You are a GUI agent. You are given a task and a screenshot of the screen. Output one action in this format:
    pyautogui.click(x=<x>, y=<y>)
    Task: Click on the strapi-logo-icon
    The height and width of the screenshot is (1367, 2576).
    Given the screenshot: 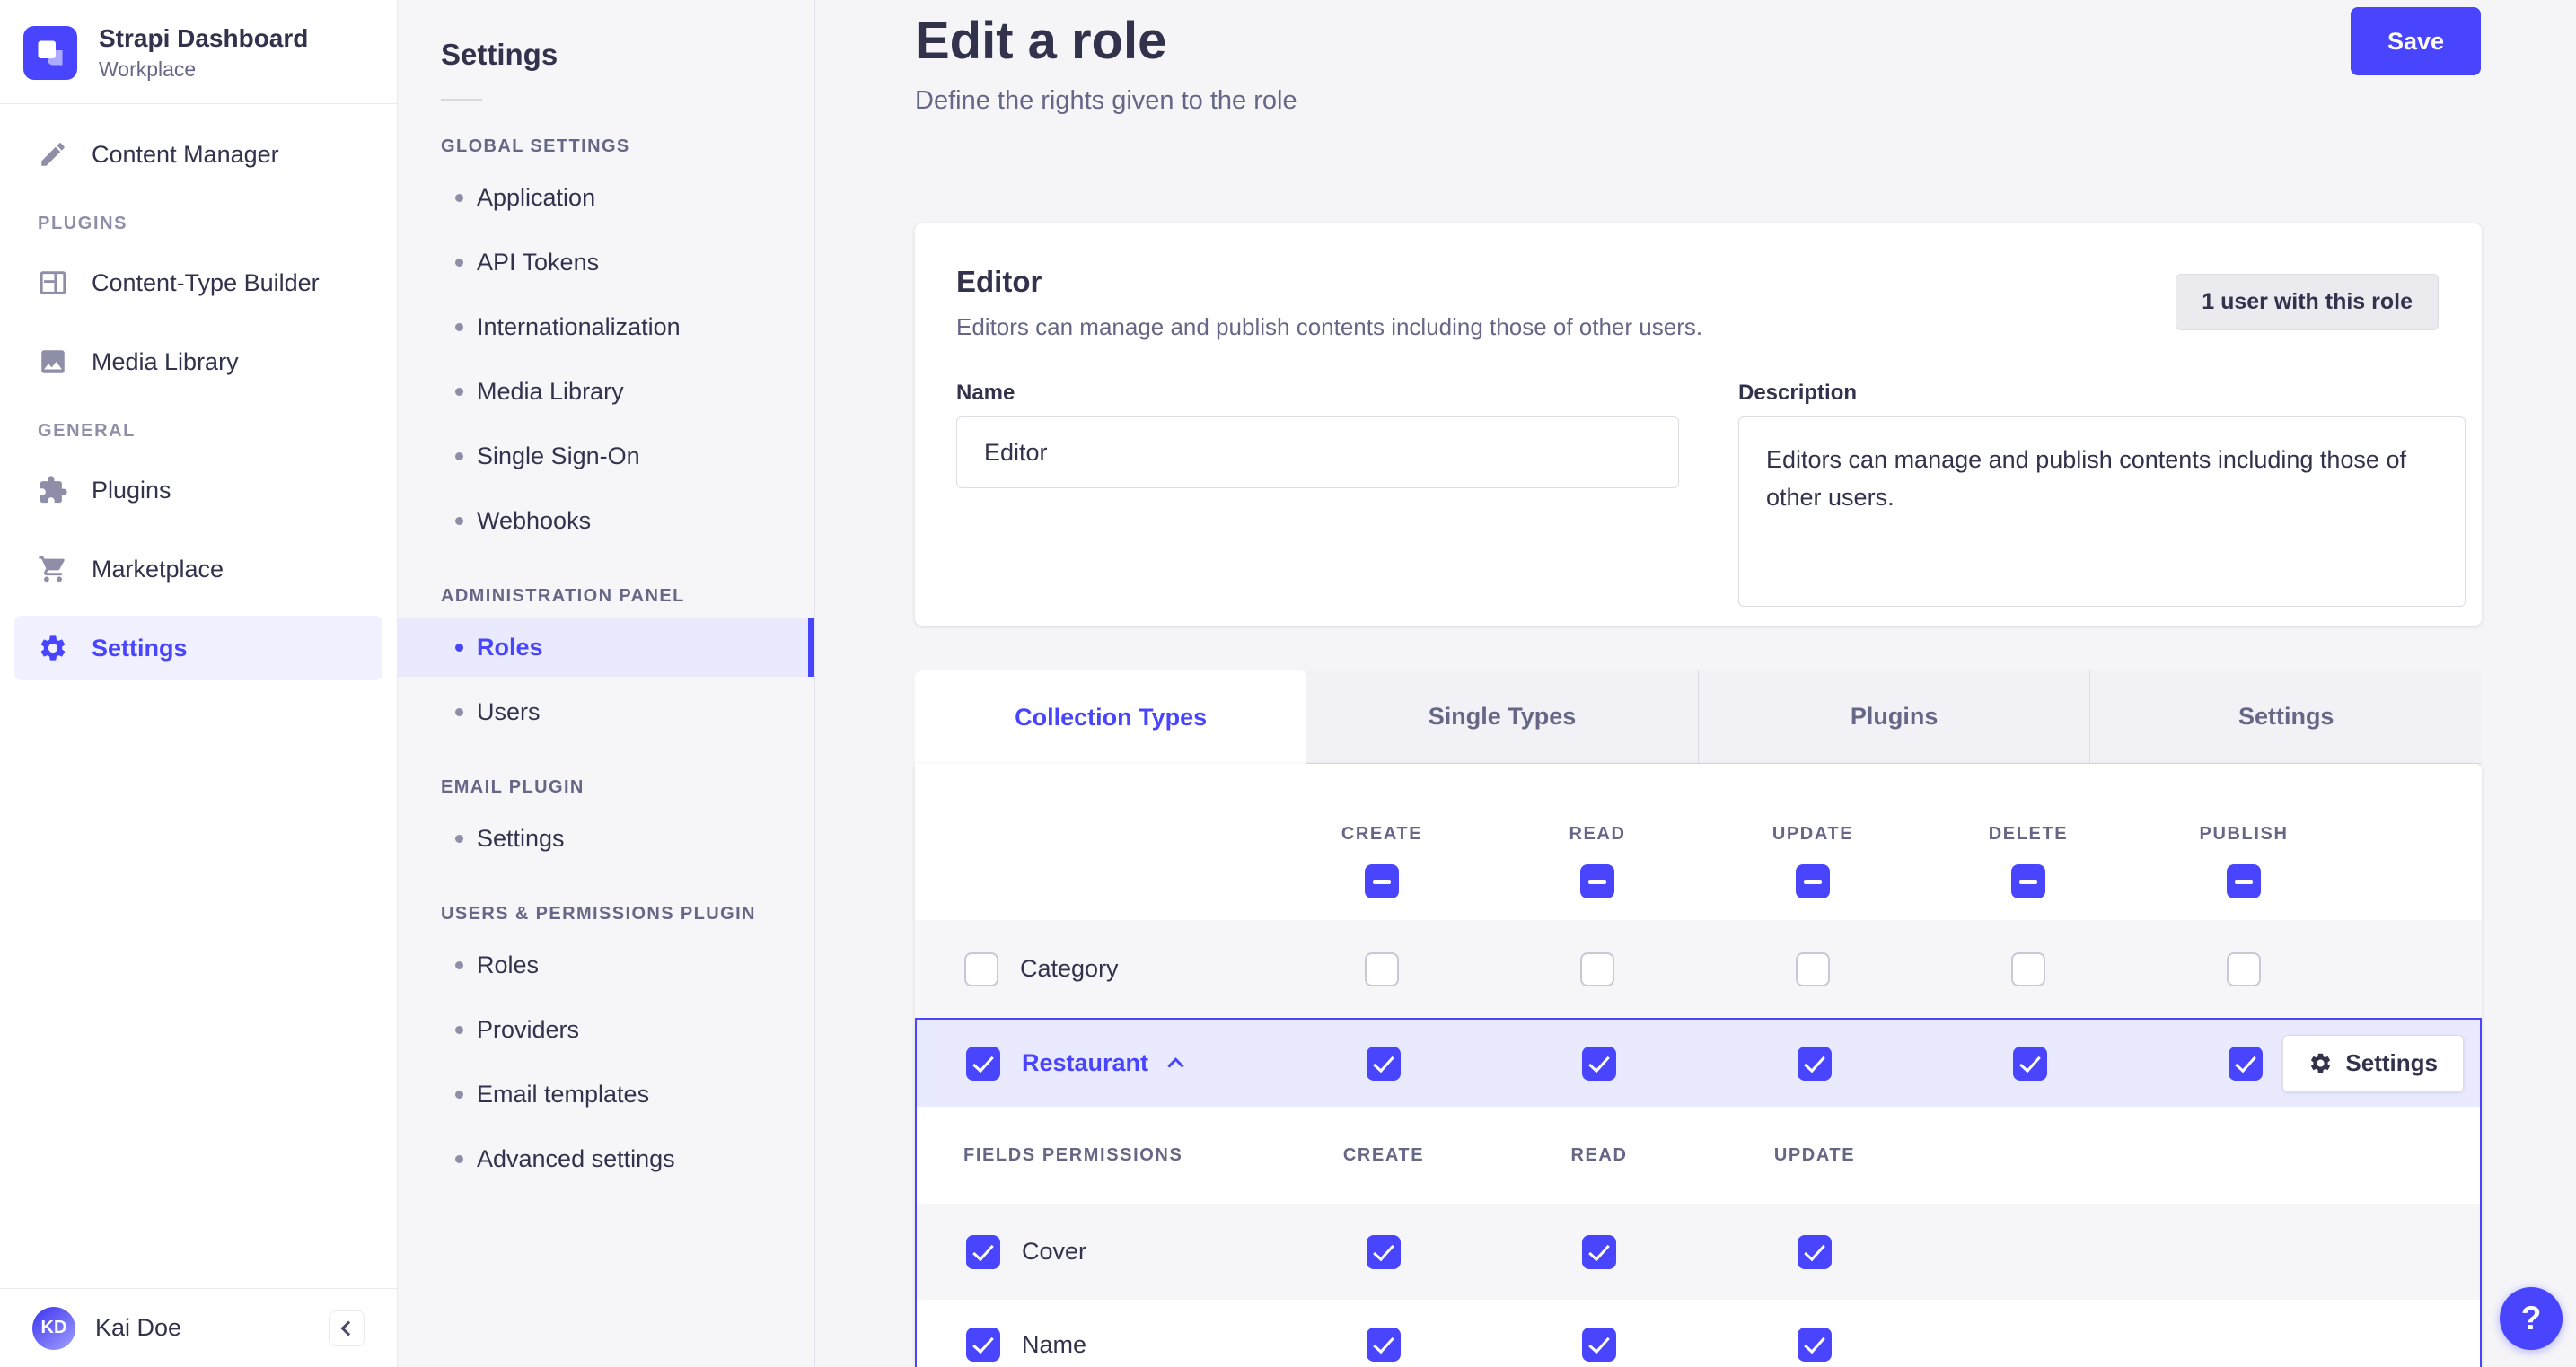 What is the action you would take?
    pyautogui.click(x=50, y=52)
    